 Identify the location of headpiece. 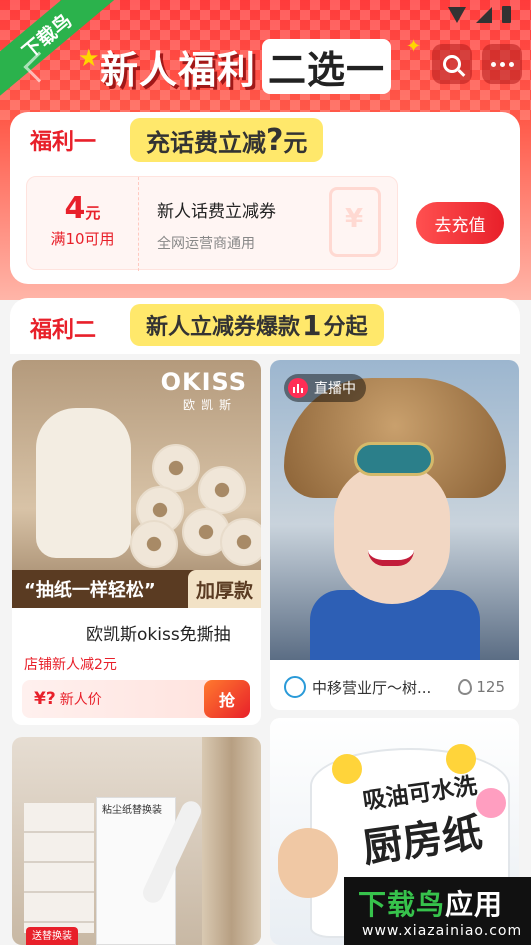
(394, 459).